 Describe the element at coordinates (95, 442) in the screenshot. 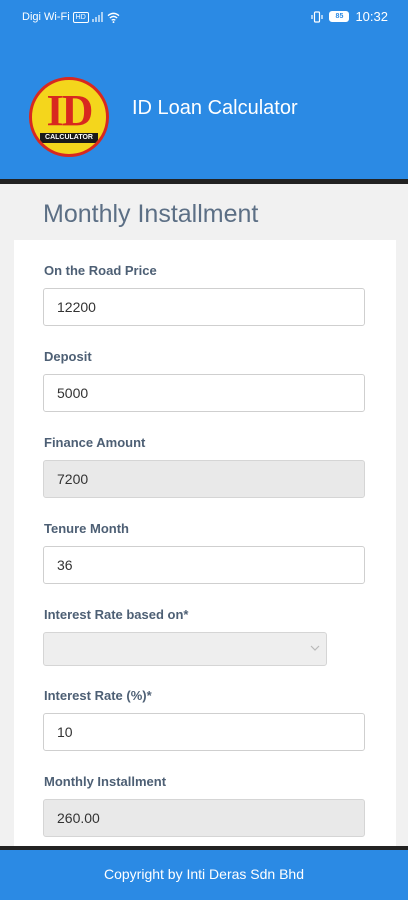

I see `finance-amount-label: Finance Amount` at that location.